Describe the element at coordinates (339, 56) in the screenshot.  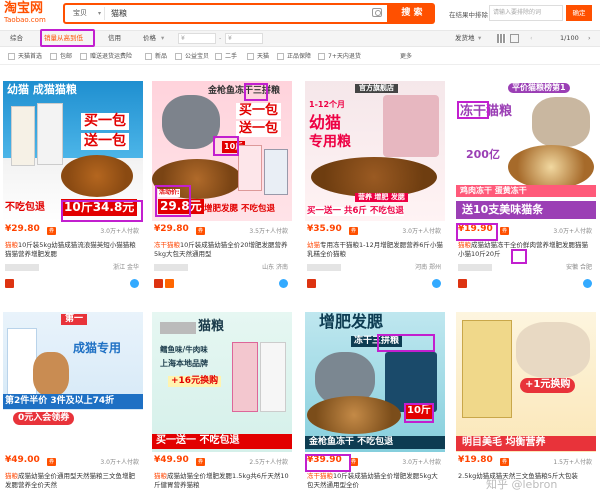
I see `filter-7day-return: 7+天内退货` at that location.